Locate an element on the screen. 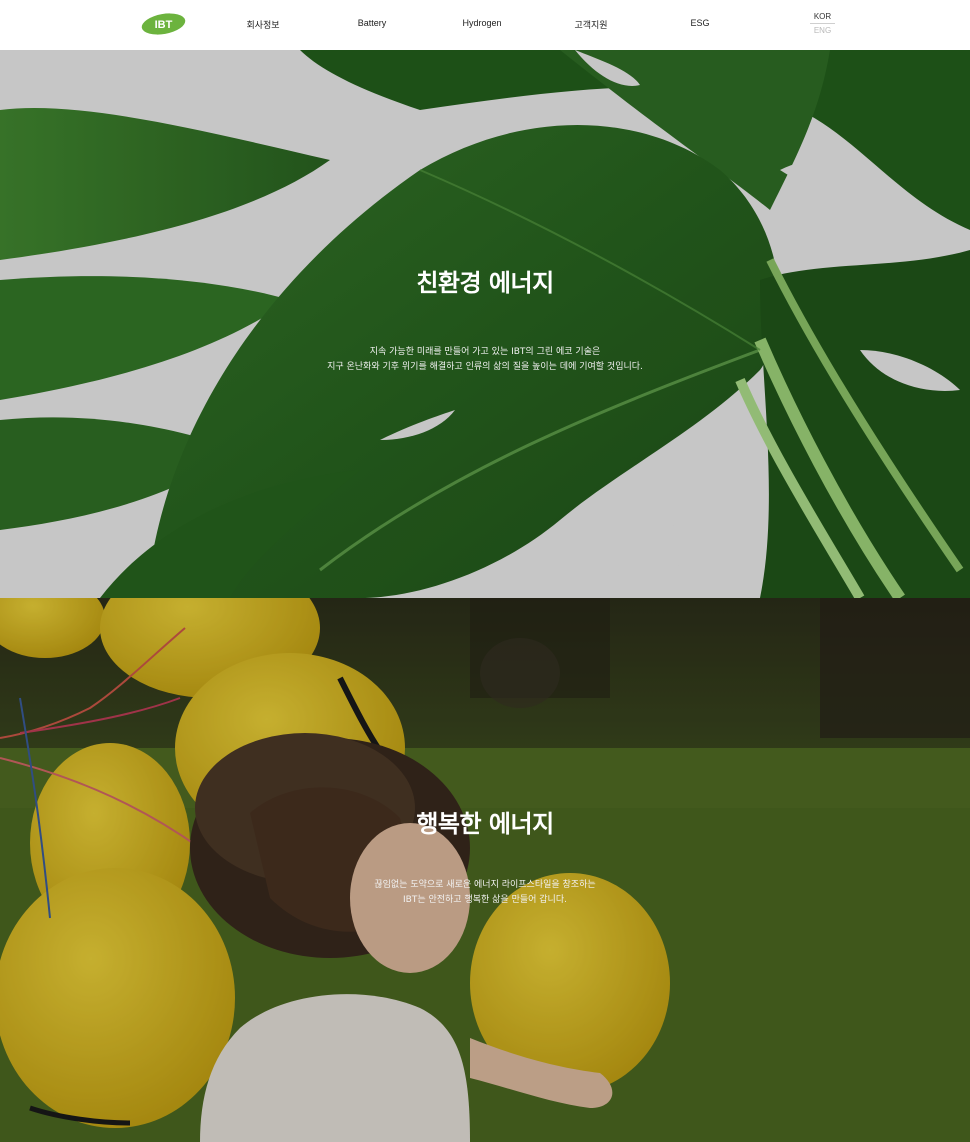 This screenshot has height=1142, width=970. desc-line: IBT는 안전하고 행복한 삶을 만들어 갑니다. is located at coordinates (485, 899).